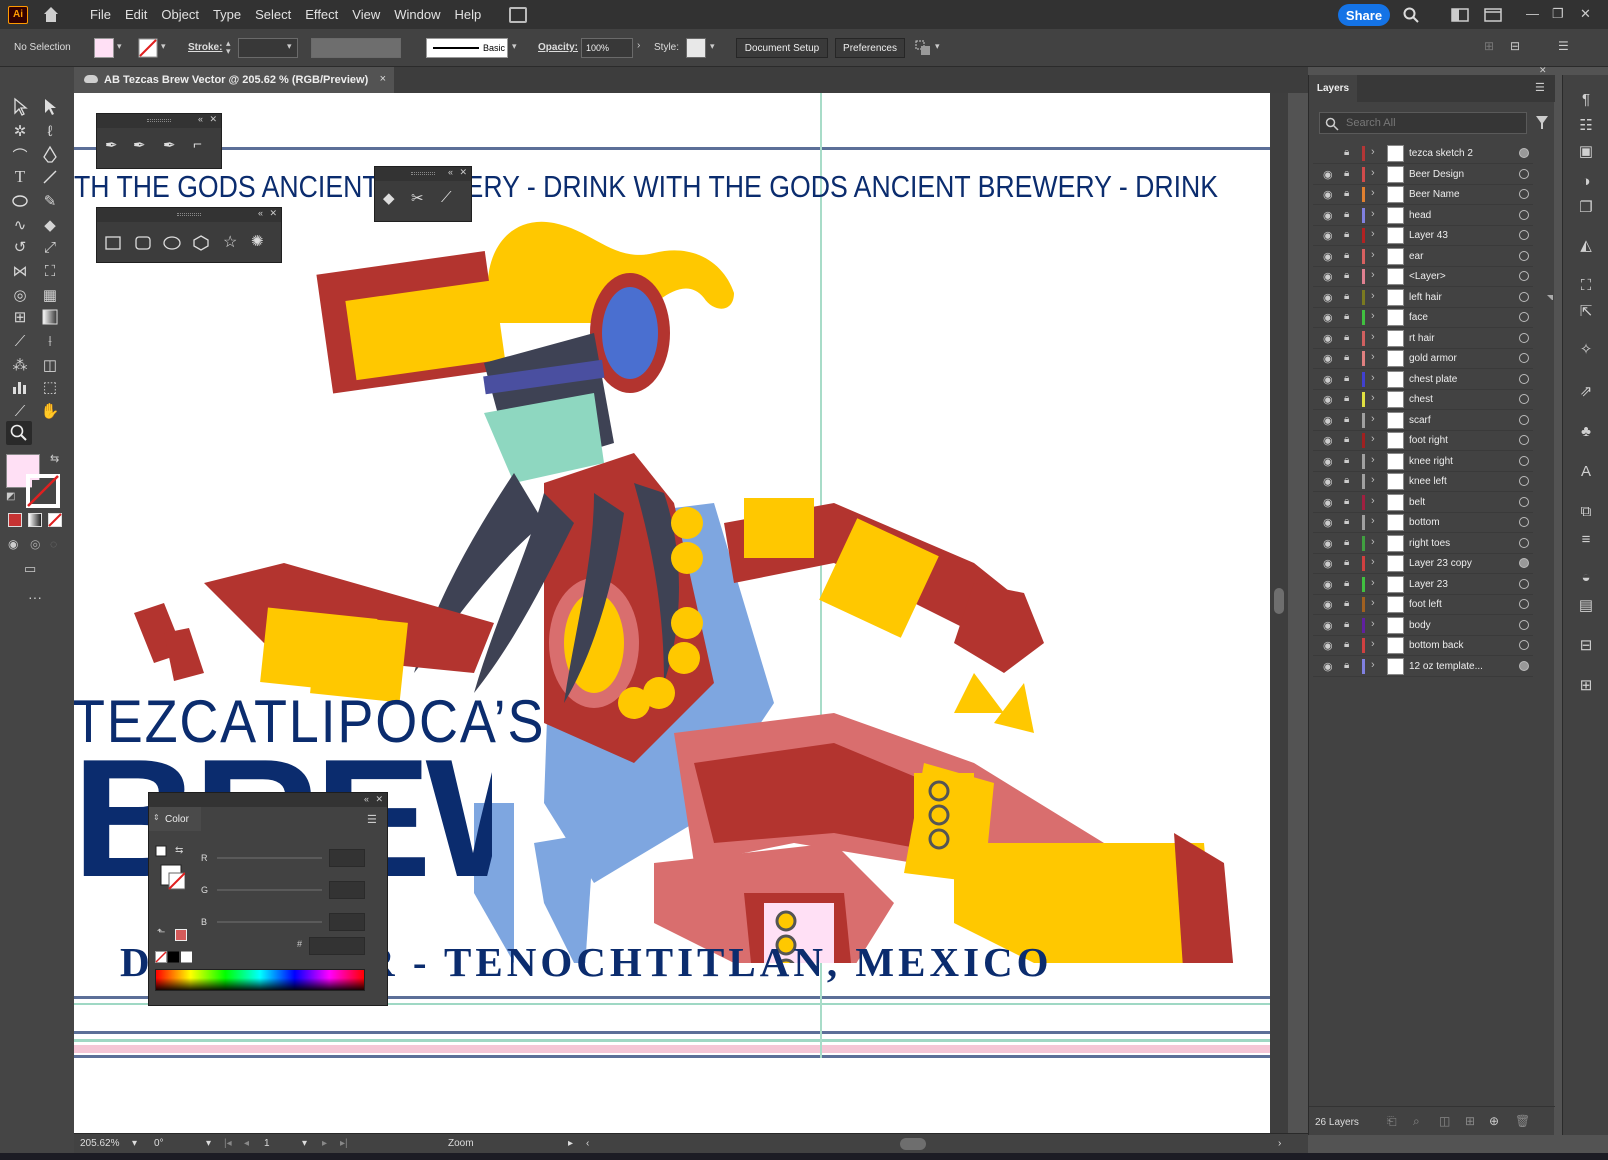  I want to click on workspace-icon, so click(1460, 15).